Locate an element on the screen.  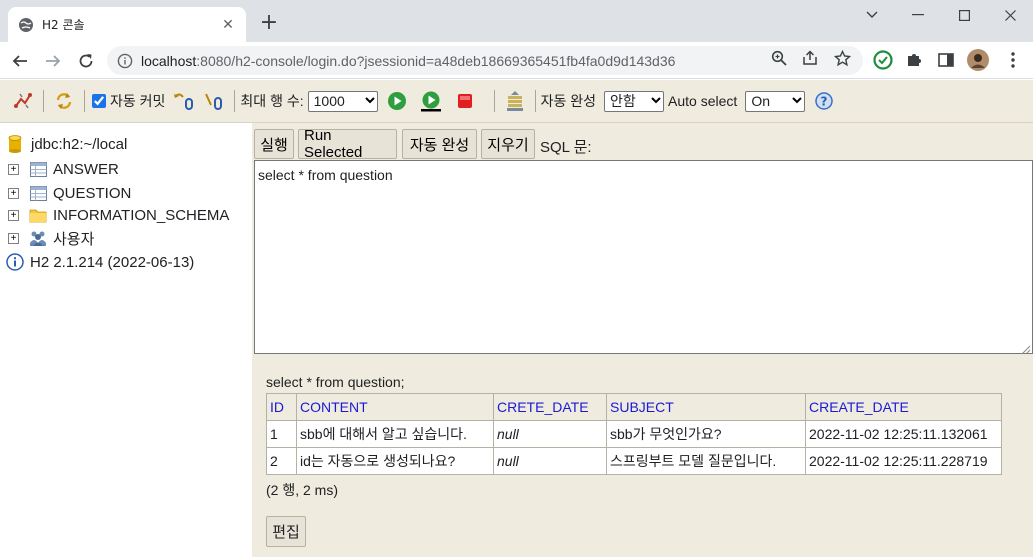
tab-close-icon: ✕ is located at coordinates (228, 25).